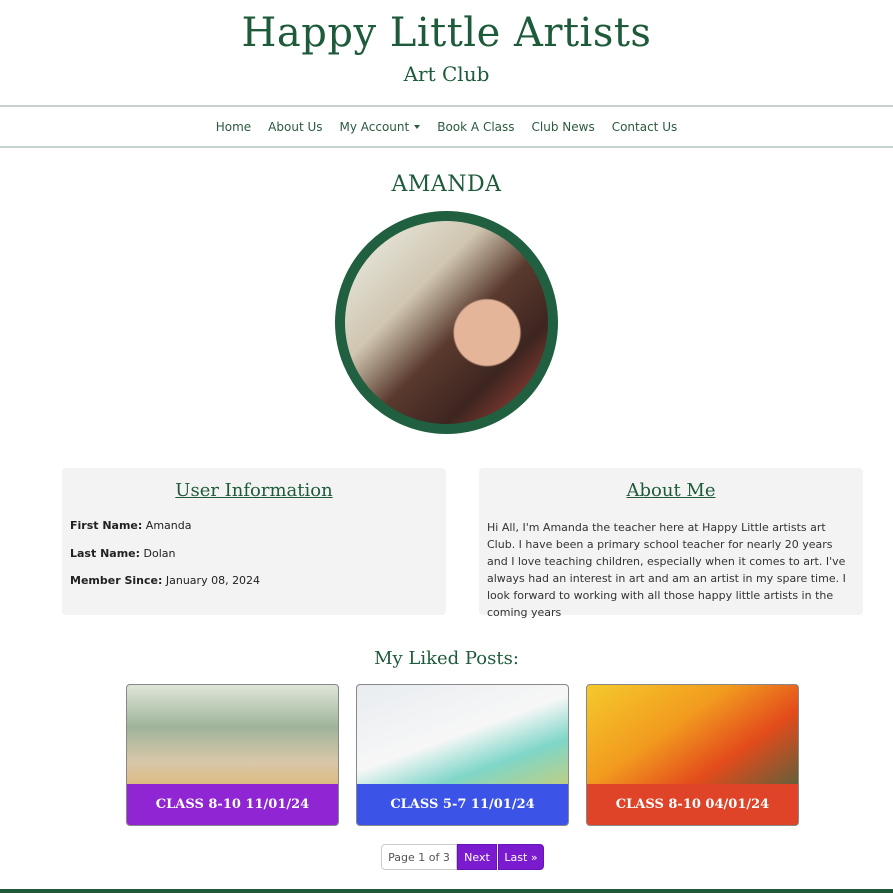 The image size is (893, 893). I want to click on member-since-label: Member Since:, so click(116, 580).